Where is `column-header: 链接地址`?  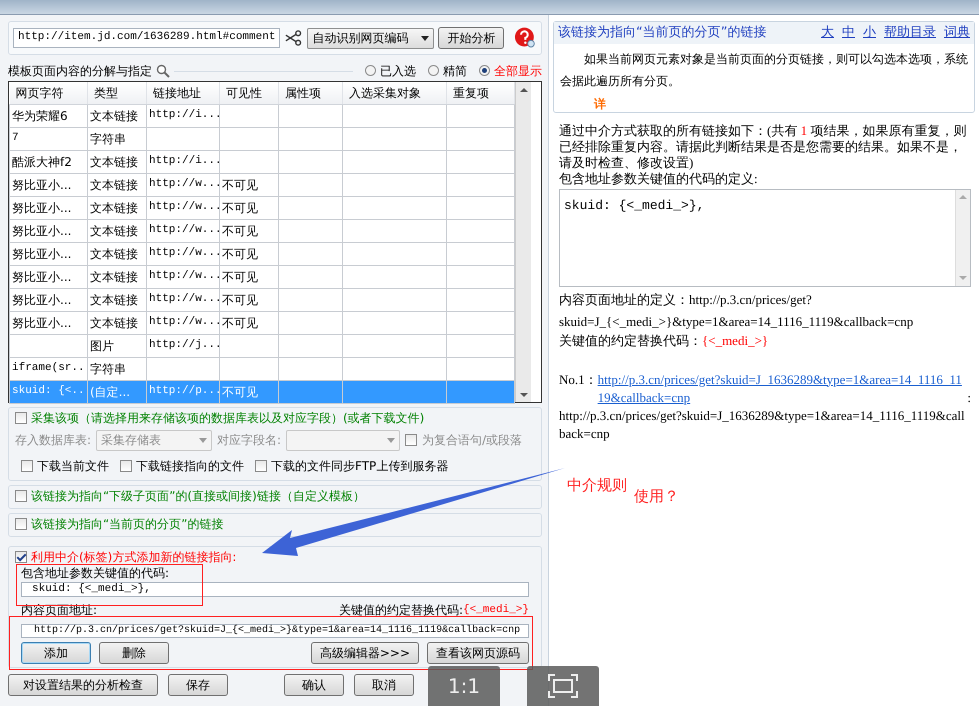 column-header: 链接地址 is located at coordinates (183, 93).